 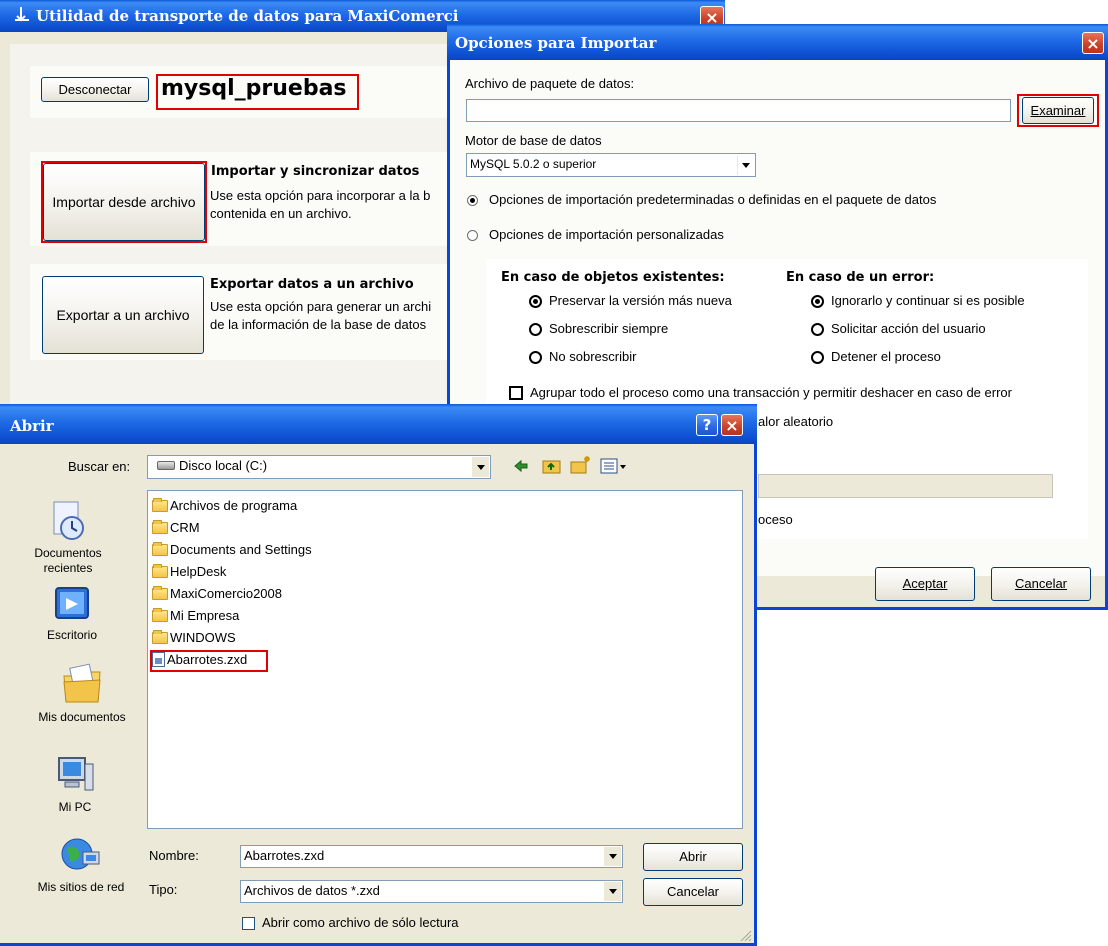 What do you see at coordinates (533, 140) in the screenshot?
I see `engine-label: Motor de base de datos` at bounding box center [533, 140].